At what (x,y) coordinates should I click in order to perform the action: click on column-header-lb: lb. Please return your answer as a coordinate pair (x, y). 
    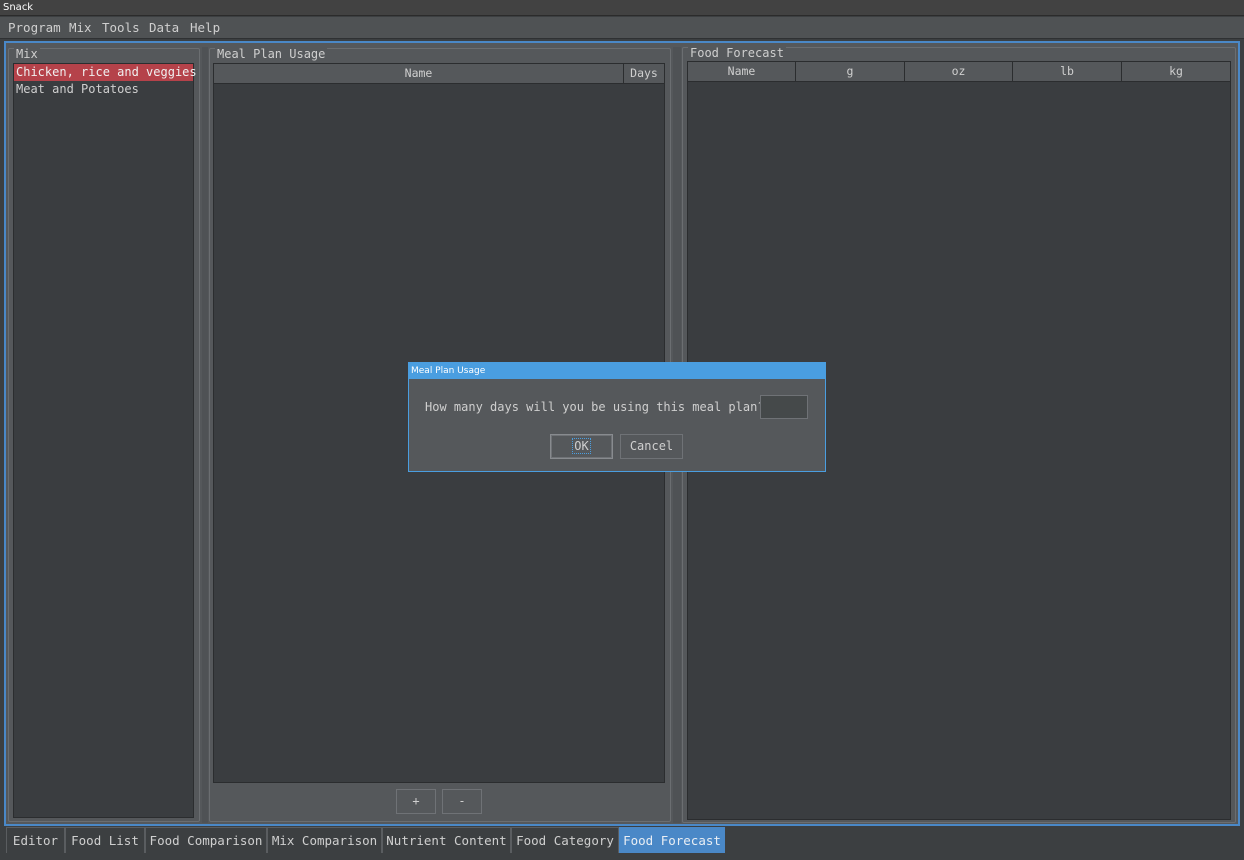
    Looking at the image, I should click on (1067, 71).